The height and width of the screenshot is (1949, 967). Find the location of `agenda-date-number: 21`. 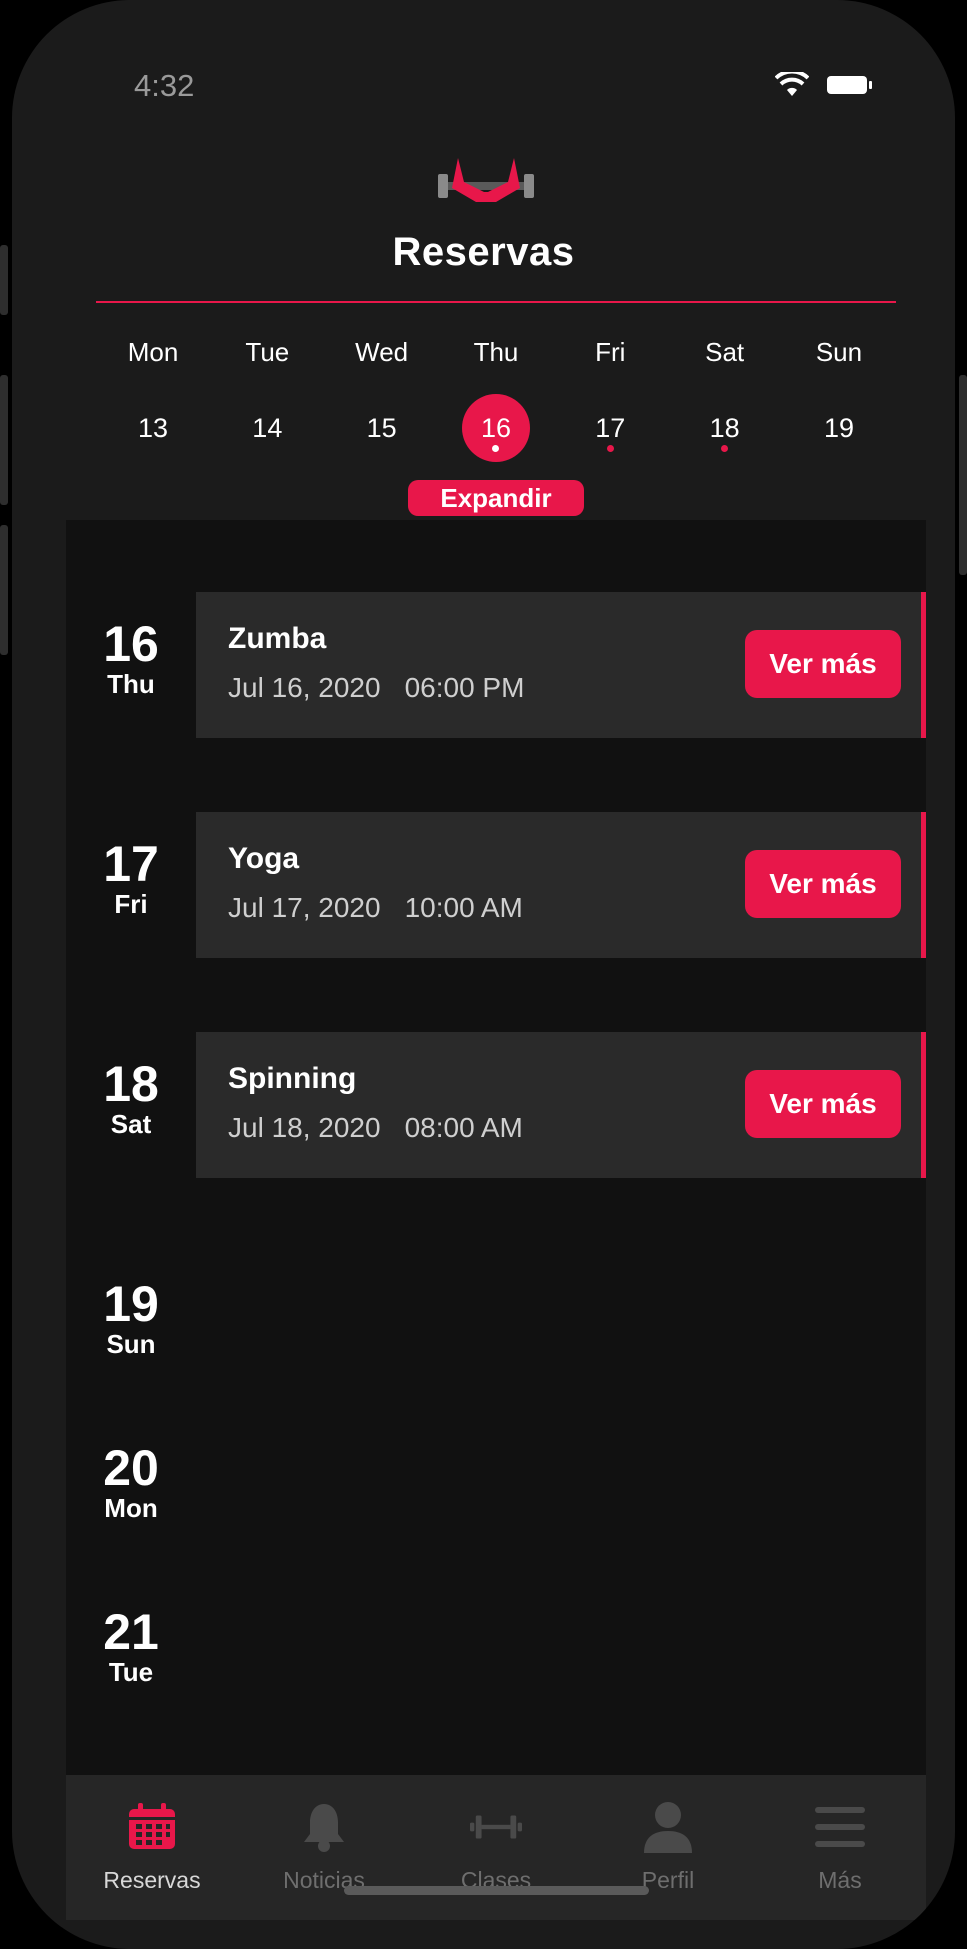

agenda-date-number: 21 is located at coordinates (131, 1632).